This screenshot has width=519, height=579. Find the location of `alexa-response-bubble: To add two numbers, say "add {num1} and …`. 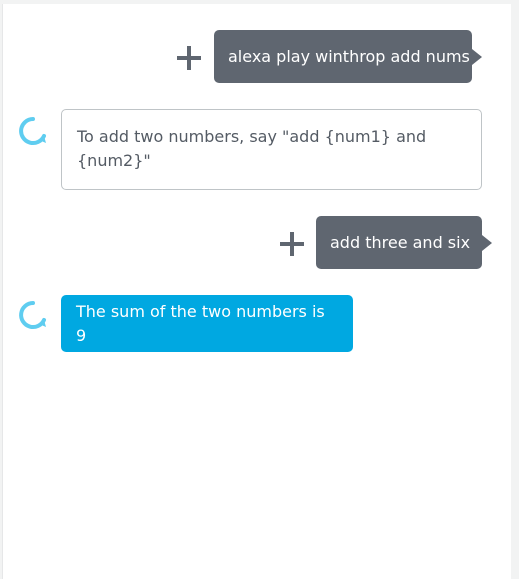

alexa-response-bubble: To add two numbers, say "add {num1} and … is located at coordinates (271, 149).